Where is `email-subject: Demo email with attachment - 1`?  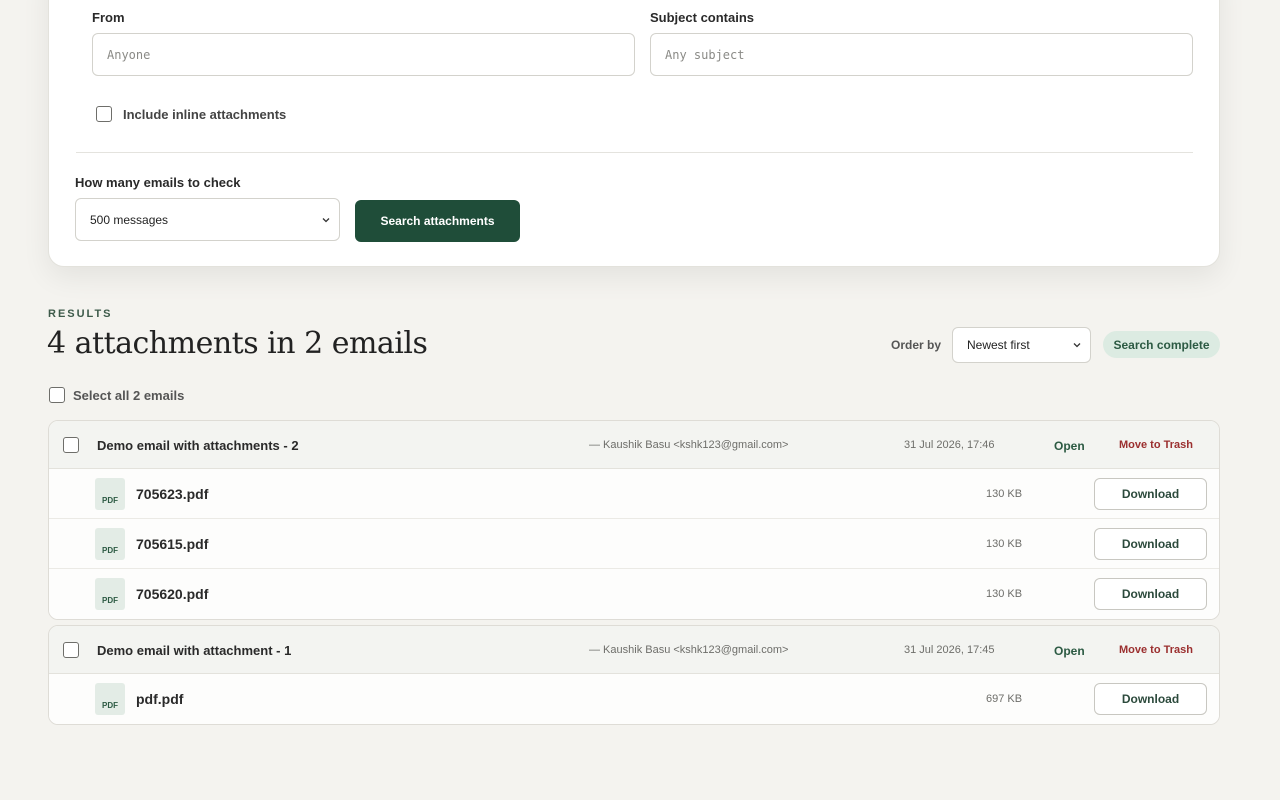 email-subject: Demo email with attachment - 1 is located at coordinates (194, 650).